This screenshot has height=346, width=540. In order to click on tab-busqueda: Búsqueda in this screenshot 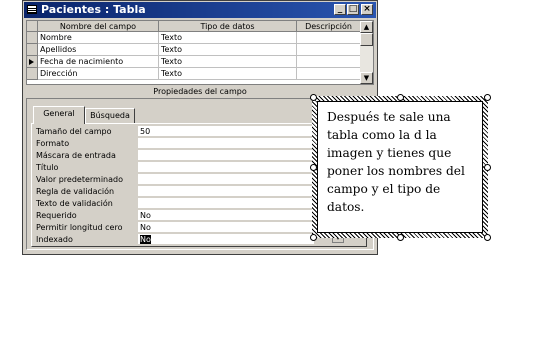, I will do `click(110, 115)`.